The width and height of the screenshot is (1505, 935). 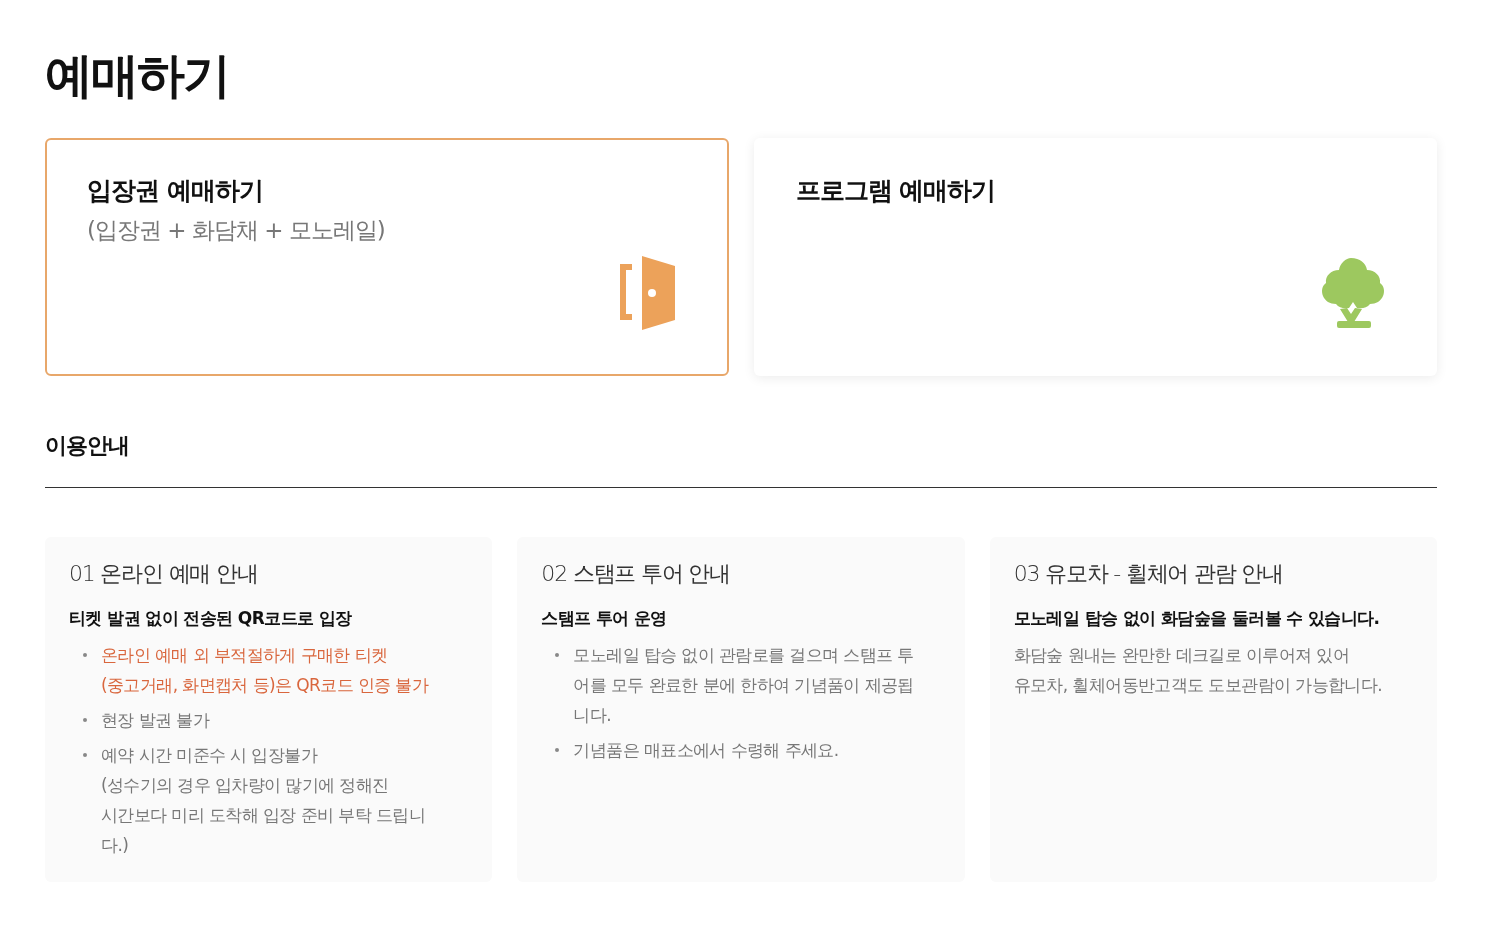 What do you see at coordinates (1095, 257) in the screenshot?
I see `booking-card: 프로그램 예매하기` at bounding box center [1095, 257].